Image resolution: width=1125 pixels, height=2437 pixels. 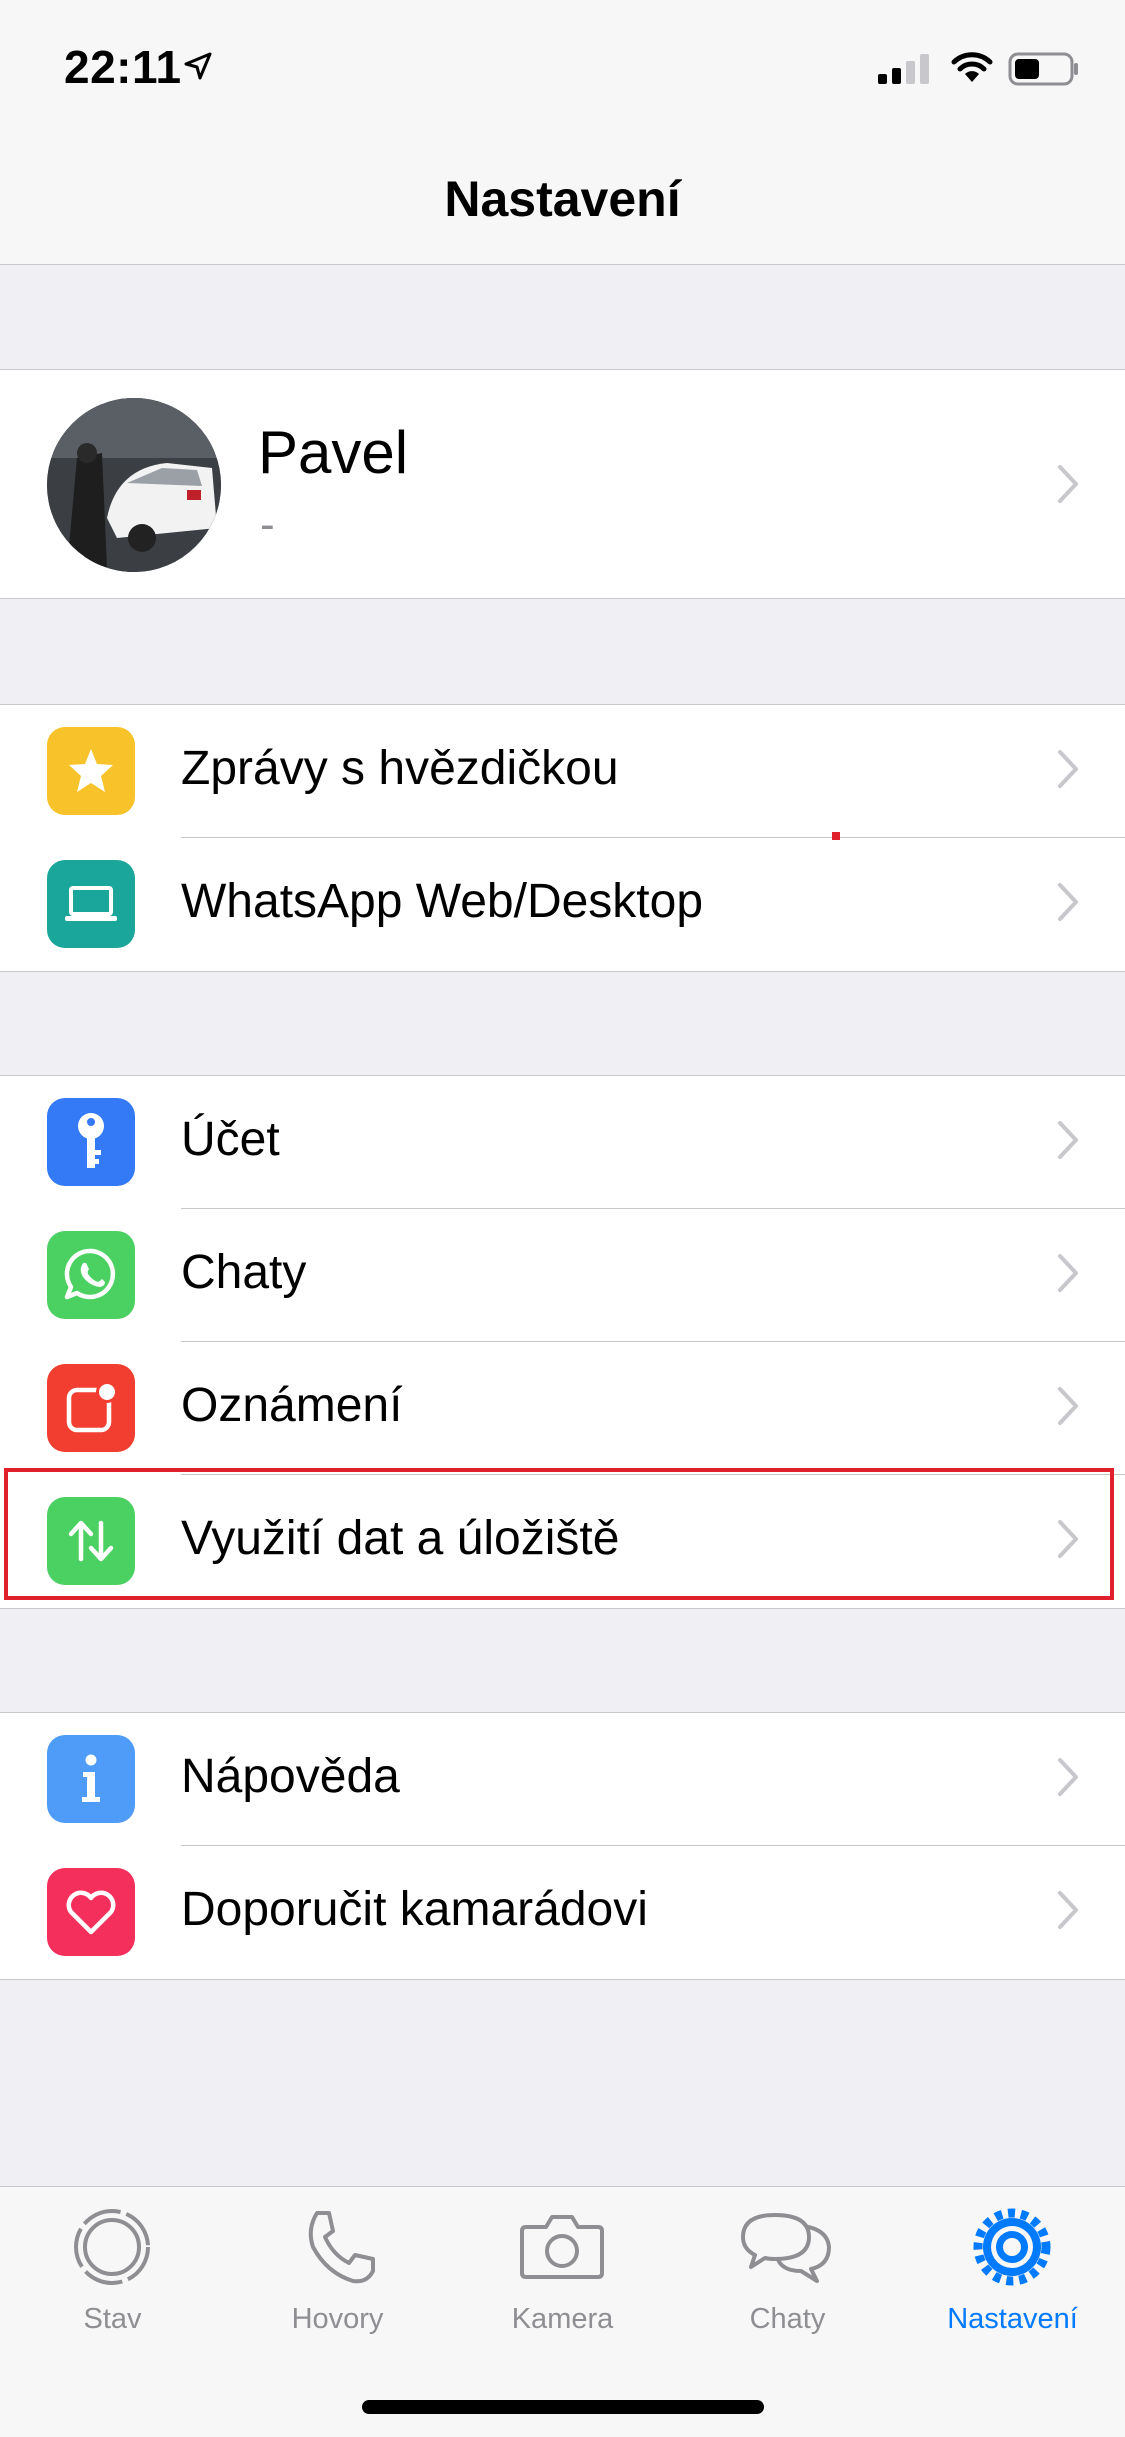 I want to click on battery-icon, so click(x=1043, y=69).